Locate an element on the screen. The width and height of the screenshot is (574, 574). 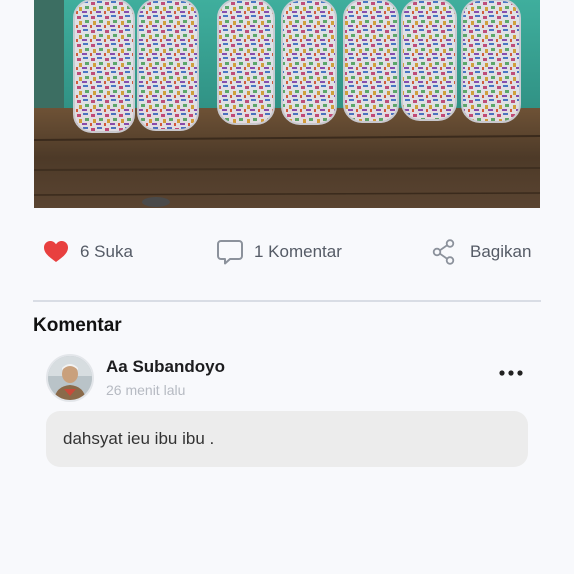
comment-button: 1 Komentar is located at coordinates (279, 252).